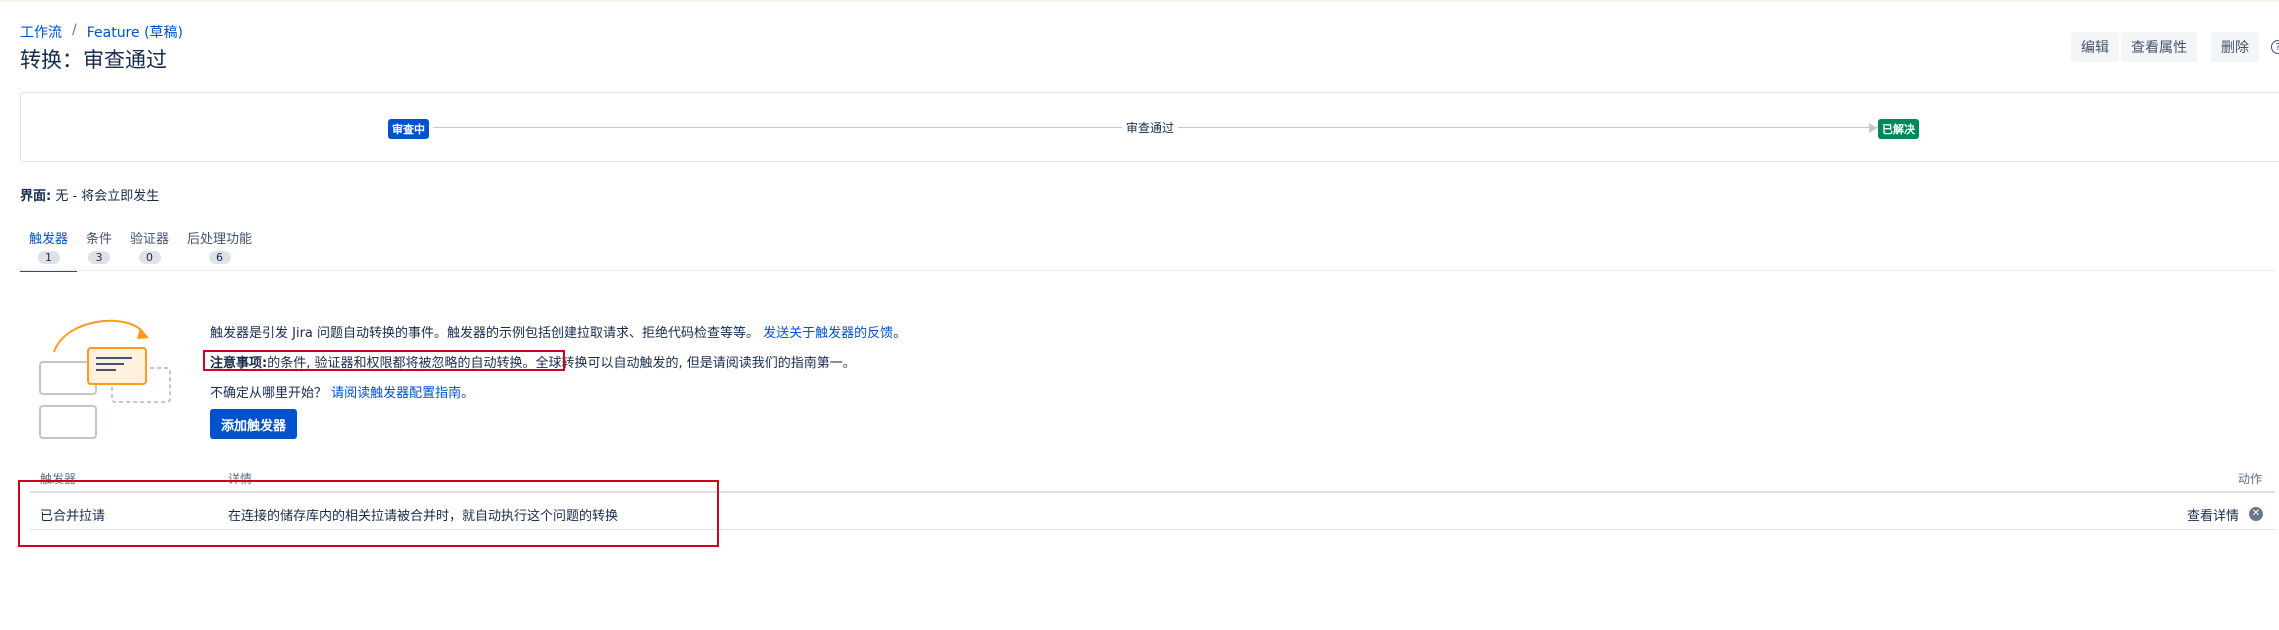 This screenshot has height=630, width=2279. Describe the element at coordinates (2235, 47) in the screenshot. I see `delete-button: 删除` at that location.